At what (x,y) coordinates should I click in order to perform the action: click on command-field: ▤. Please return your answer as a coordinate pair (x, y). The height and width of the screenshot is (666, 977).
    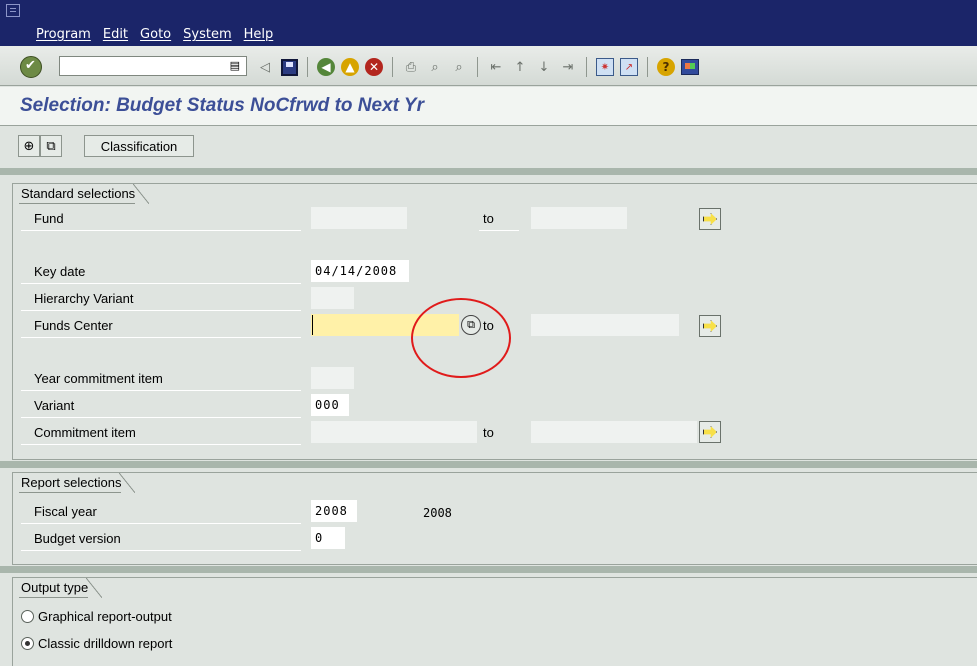
    Looking at the image, I should click on (153, 66).